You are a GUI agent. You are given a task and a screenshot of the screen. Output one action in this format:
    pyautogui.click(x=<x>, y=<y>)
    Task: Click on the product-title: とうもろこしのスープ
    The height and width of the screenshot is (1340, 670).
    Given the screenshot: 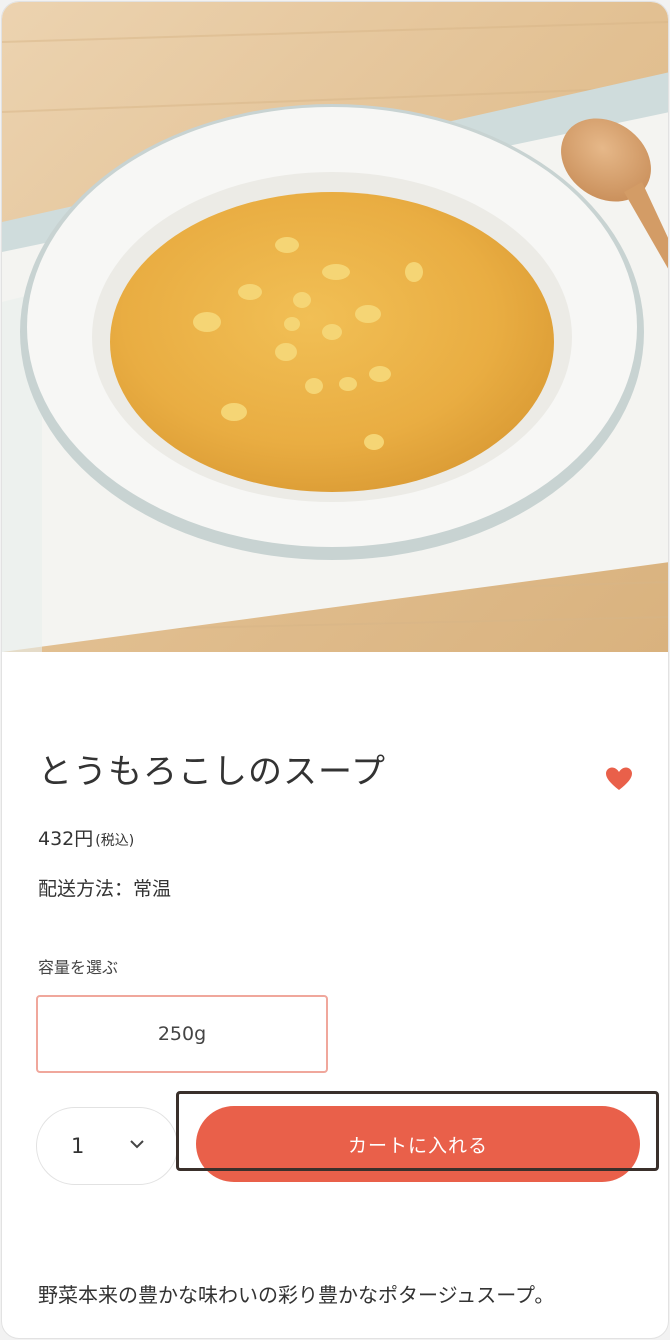 What is the action you would take?
    pyautogui.click(x=212, y=772)
    